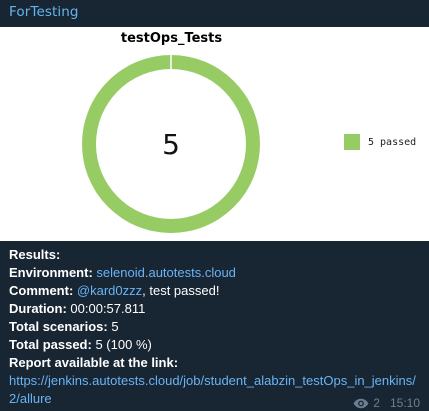  What do you see at coordinates (115, 326) in the screenshot?
I see `total-scenarios-value: 5` at bounding box center [115, 326].